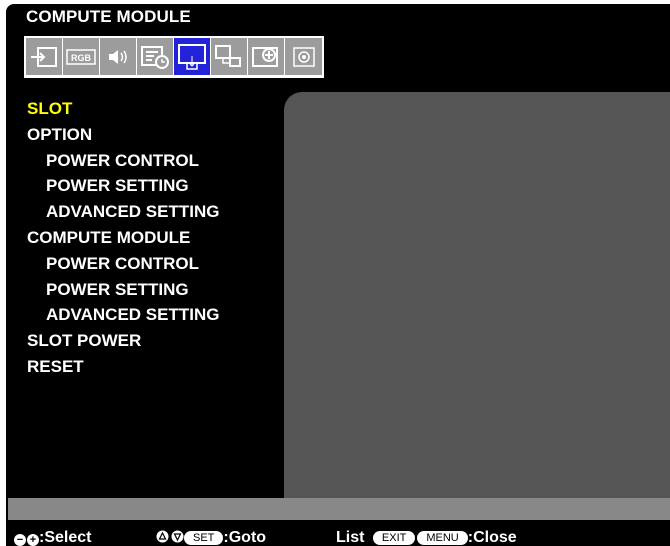 The width and height of the screenshot is (670, 546). What do you see at coordinates (108, 16) in the screenshot?
I see `osd-title: COMPUTE MODULE` at bounding box center [108, 16].